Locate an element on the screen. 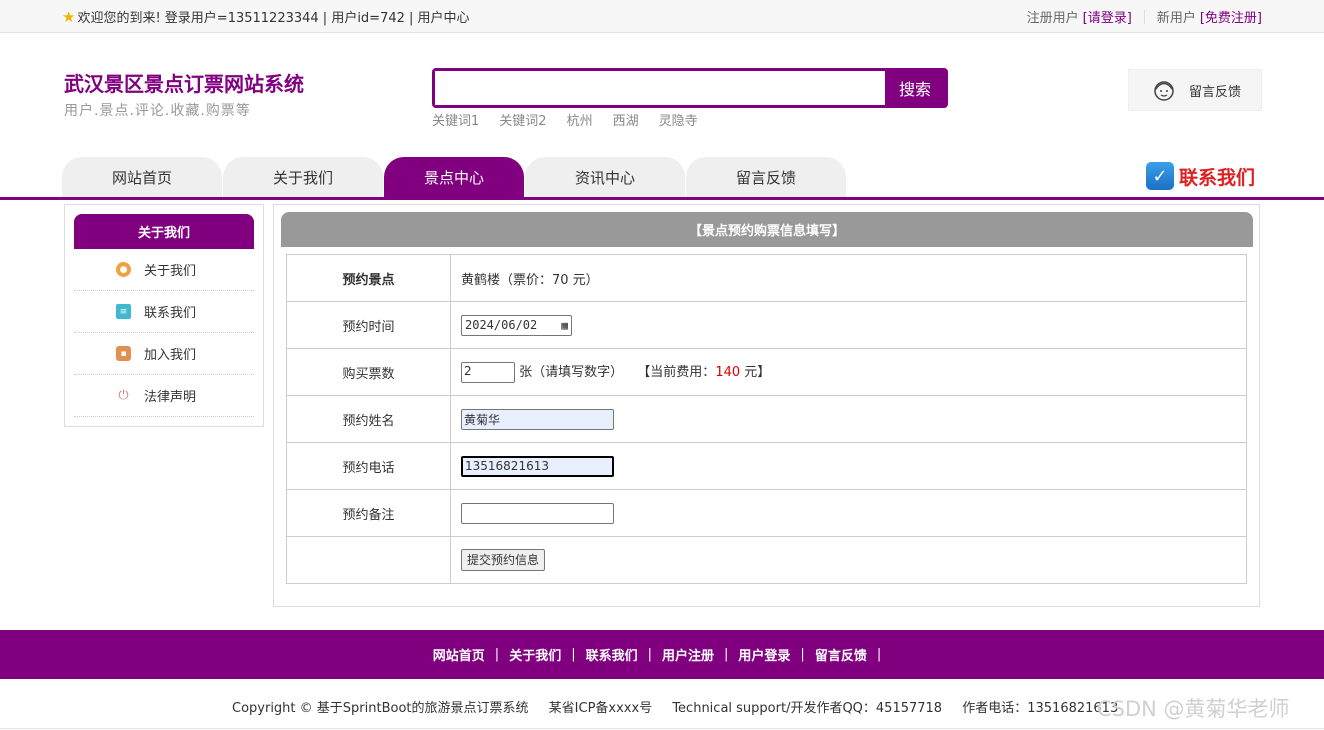  login-link: [请登录] is located at coordinates (1107, 16).